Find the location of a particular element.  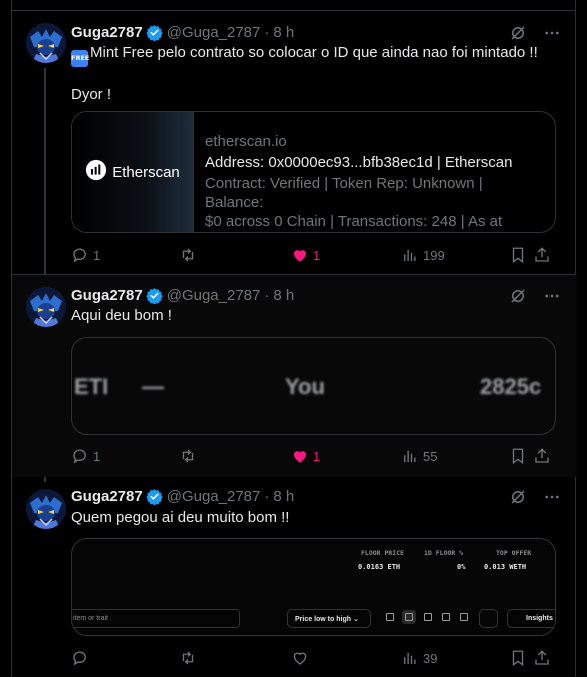

media-word: 2825c is located at coordinates (511, 386).